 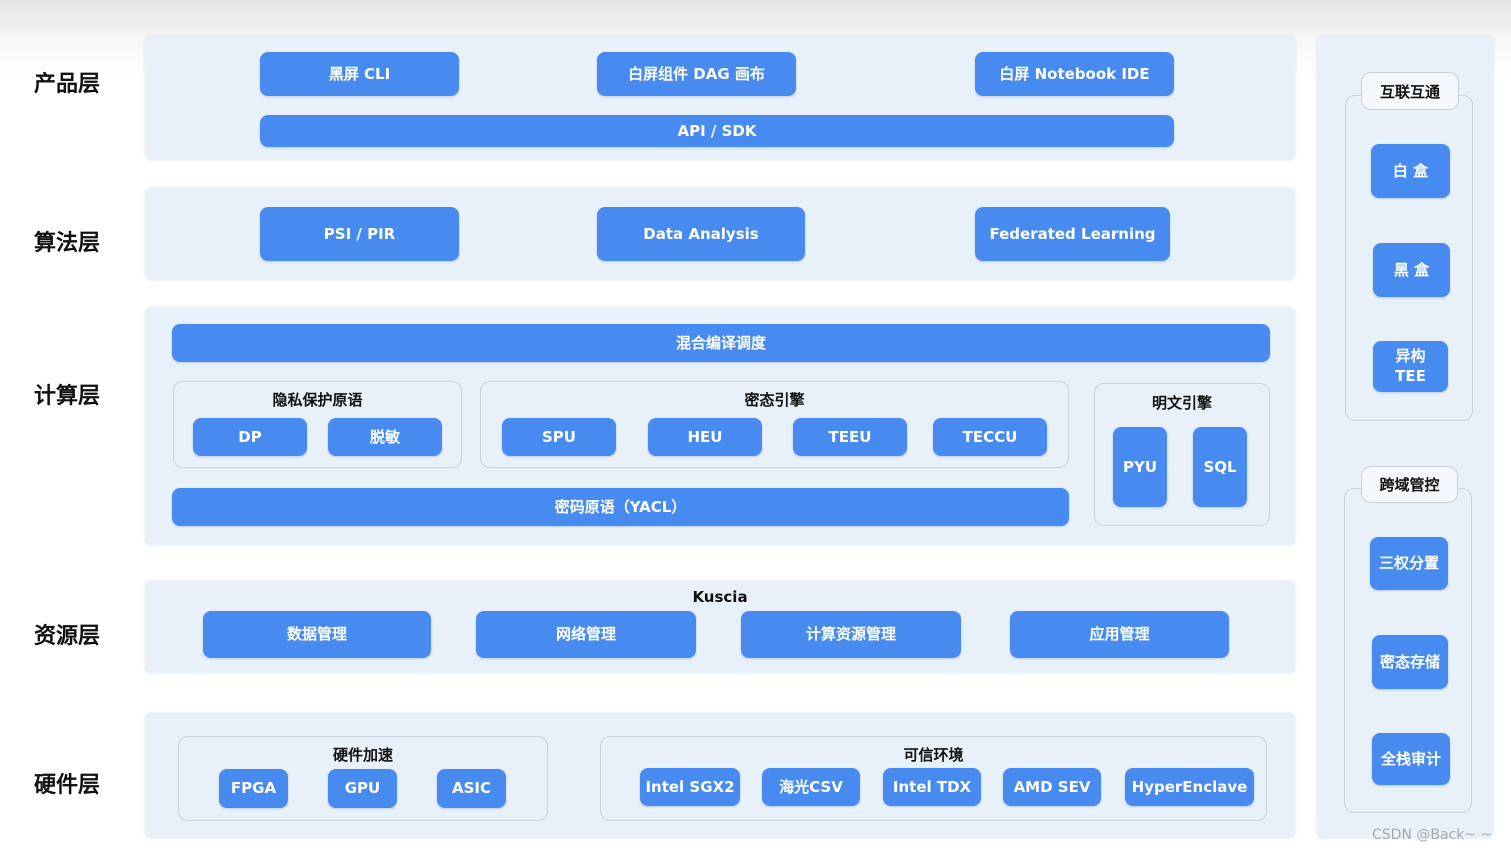 What do you see at coordinates (705, 437) in the screenshot?
I see `heu-button: HEU` at bounding box center [705, 437].